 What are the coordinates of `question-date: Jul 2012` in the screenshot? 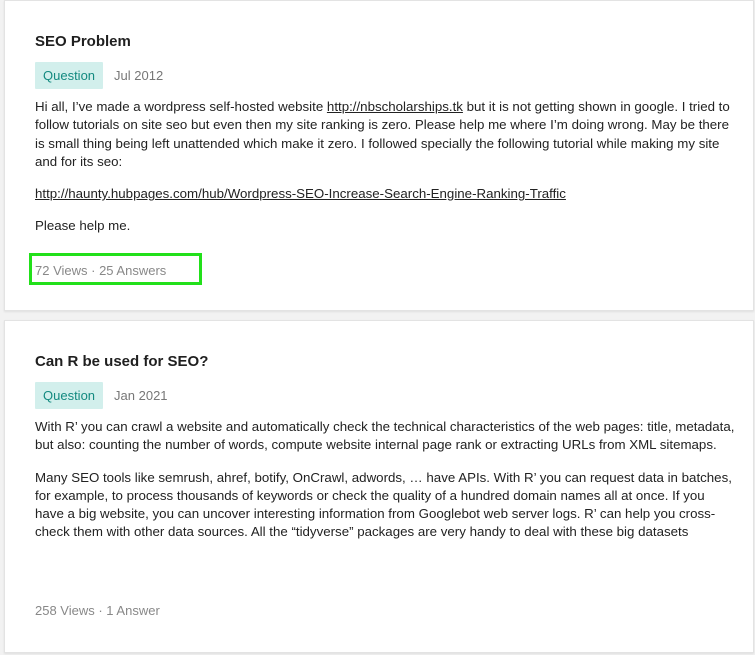 It's located at (139, 75).